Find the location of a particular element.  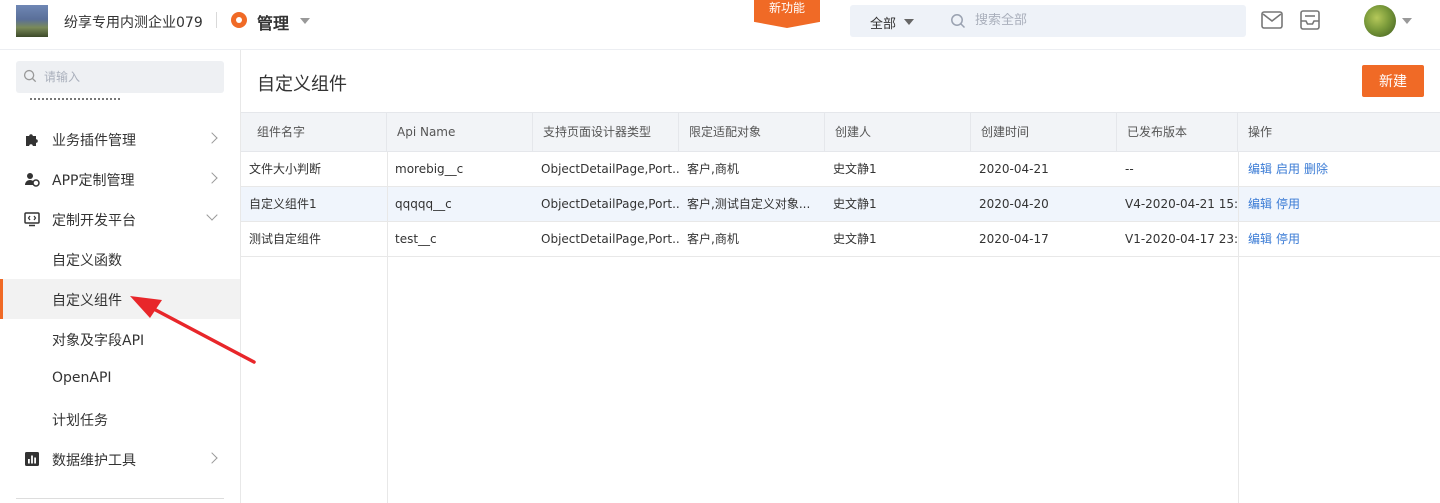

app-settings-icon is located at coordinates (32, 180).